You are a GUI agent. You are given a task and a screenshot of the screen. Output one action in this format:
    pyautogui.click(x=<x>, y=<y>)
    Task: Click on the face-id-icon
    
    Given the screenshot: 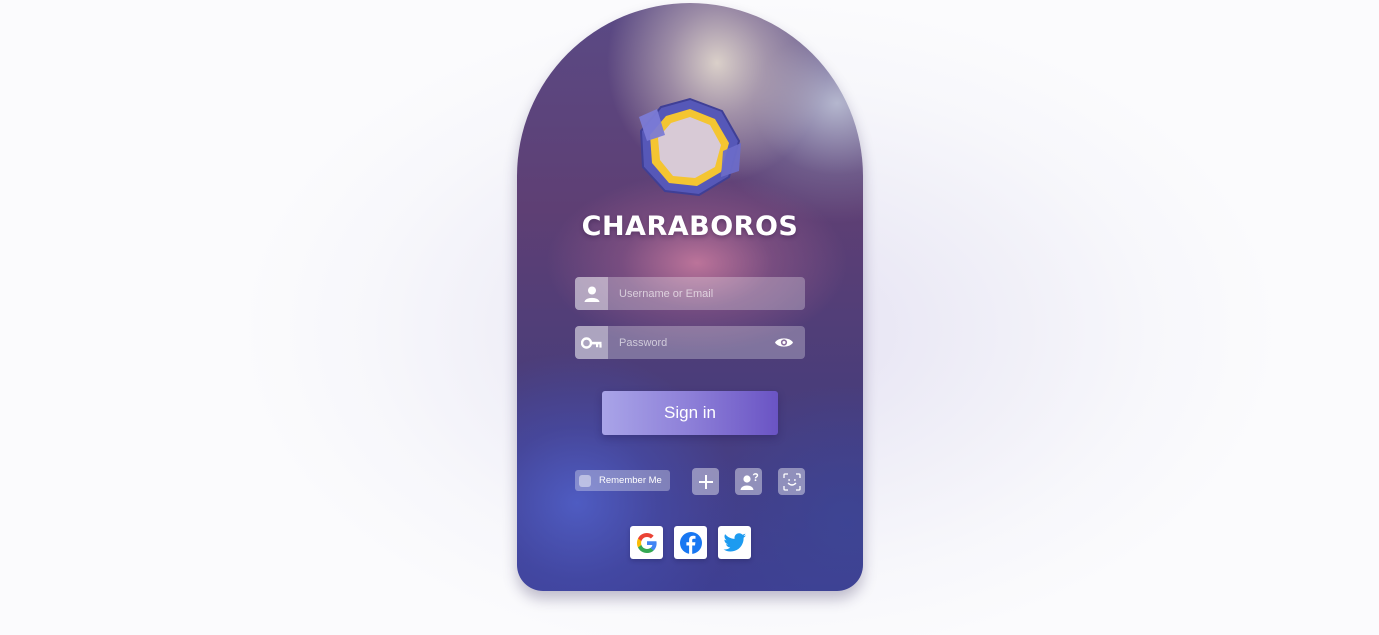 What is the action you would take?
    pyautogui.click(x=791, y=481)
    